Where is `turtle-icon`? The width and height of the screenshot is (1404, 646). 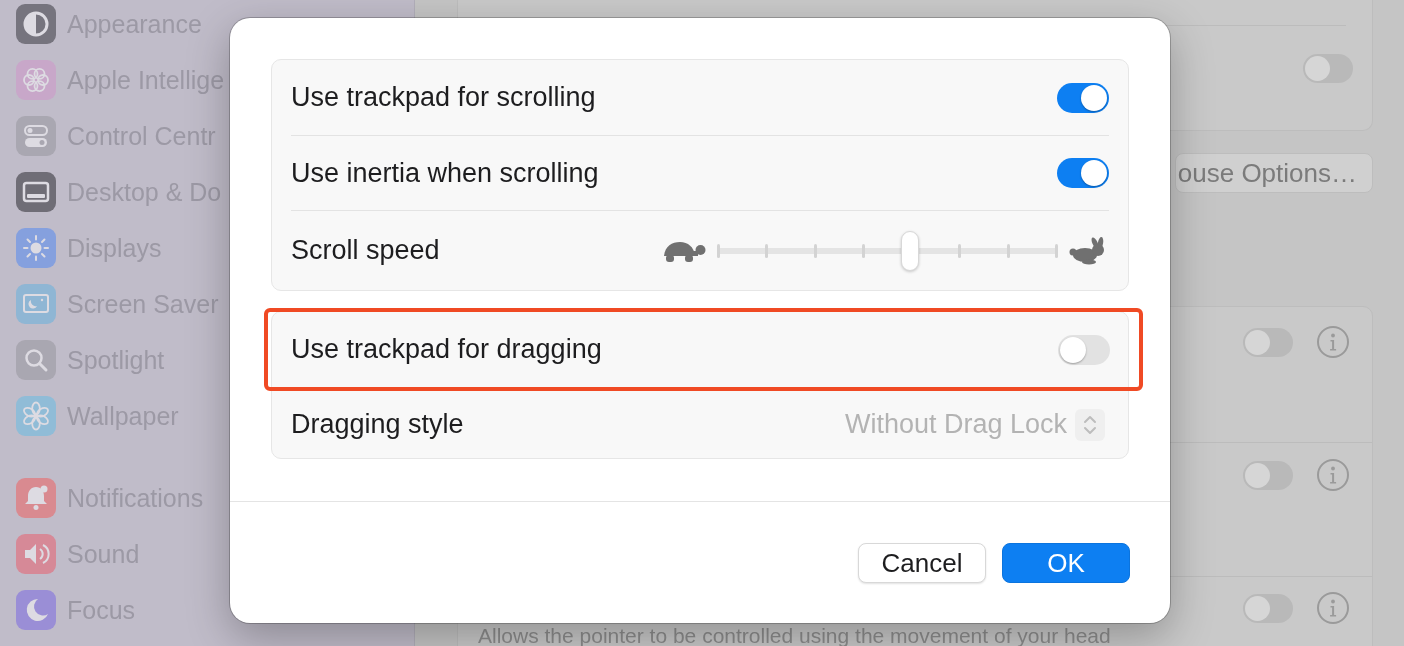
turtle-icon is located at coordinates (684, 250).